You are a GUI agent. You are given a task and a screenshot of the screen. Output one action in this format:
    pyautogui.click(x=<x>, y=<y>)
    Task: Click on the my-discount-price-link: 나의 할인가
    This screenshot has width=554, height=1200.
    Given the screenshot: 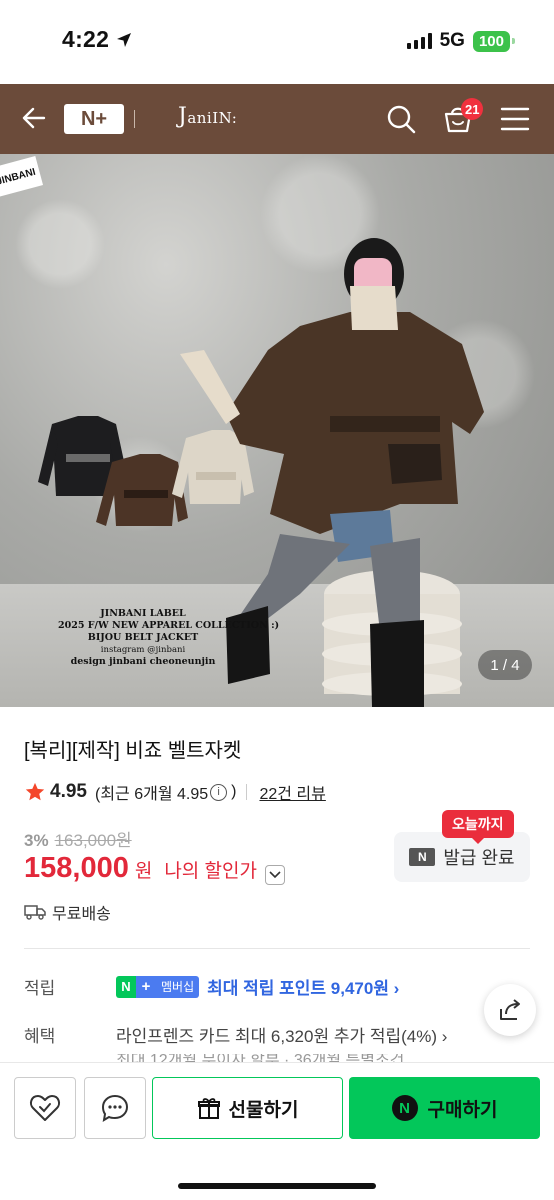 What is the action you would take?
    pyautogui.click(x=210, y=869)
    